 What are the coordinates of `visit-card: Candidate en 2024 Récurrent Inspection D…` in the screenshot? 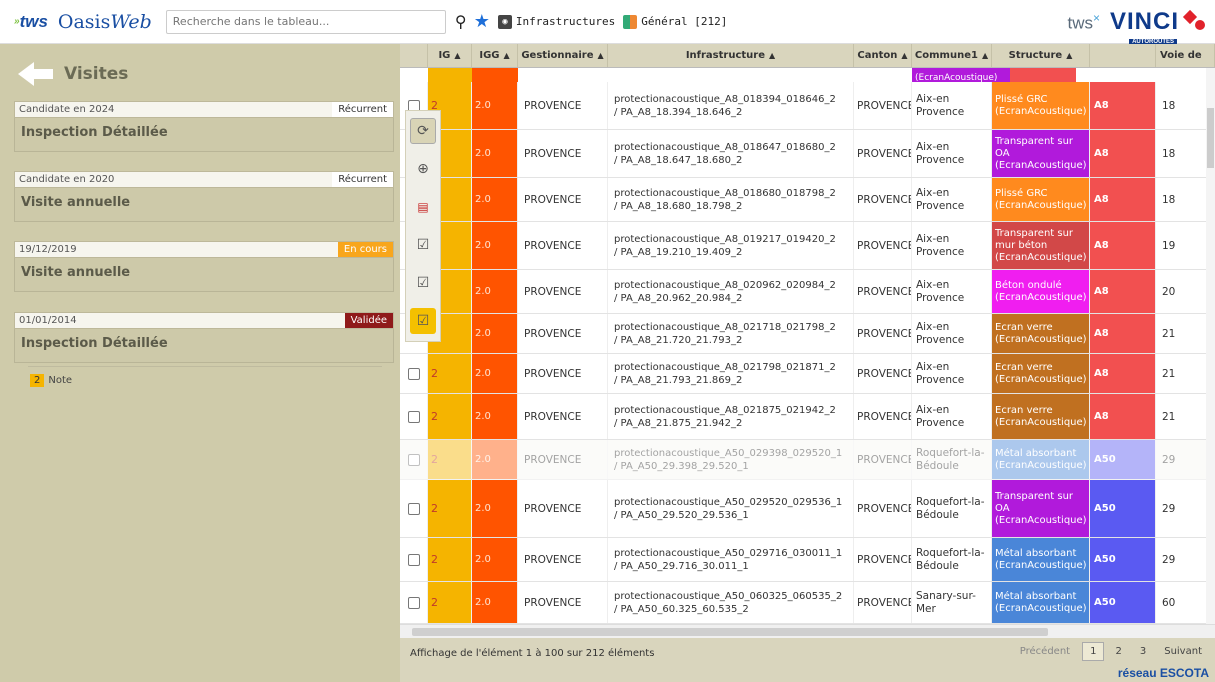 It's located at (204, 126).